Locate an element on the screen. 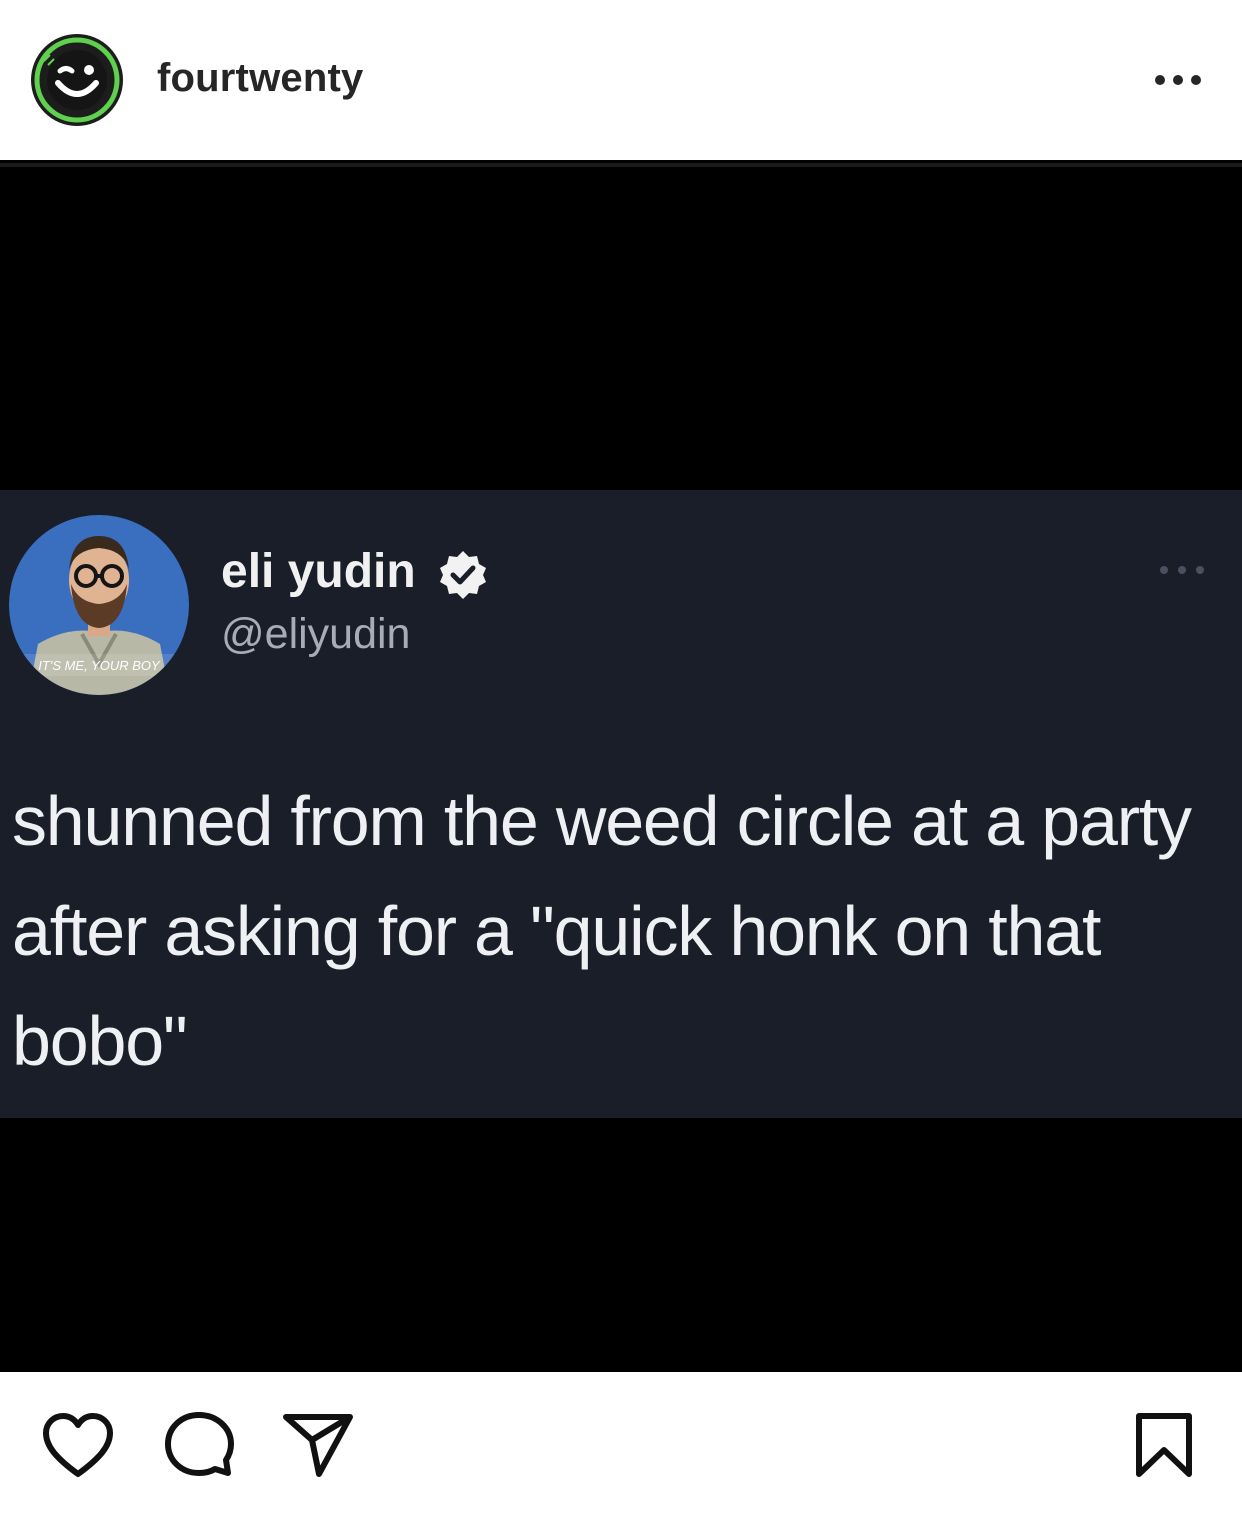  more-horizontal-icon is located at coordinates (1178, 80).